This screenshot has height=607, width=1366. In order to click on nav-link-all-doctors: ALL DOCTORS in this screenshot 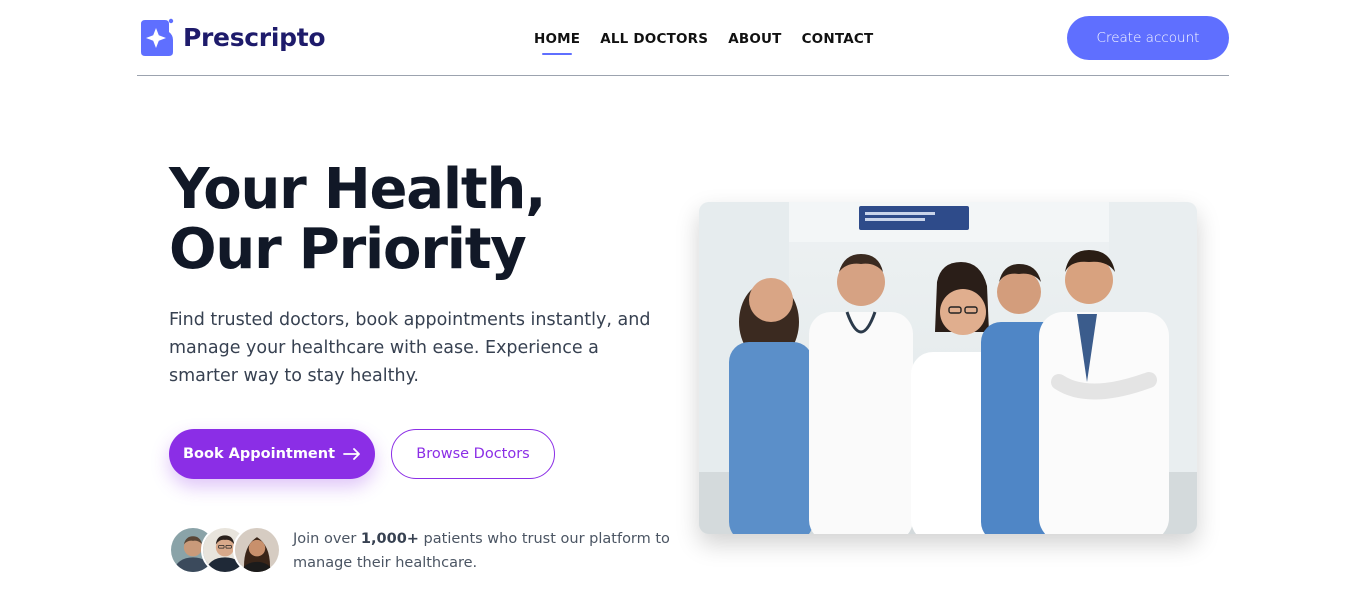, I will do `click(654, 43)`.